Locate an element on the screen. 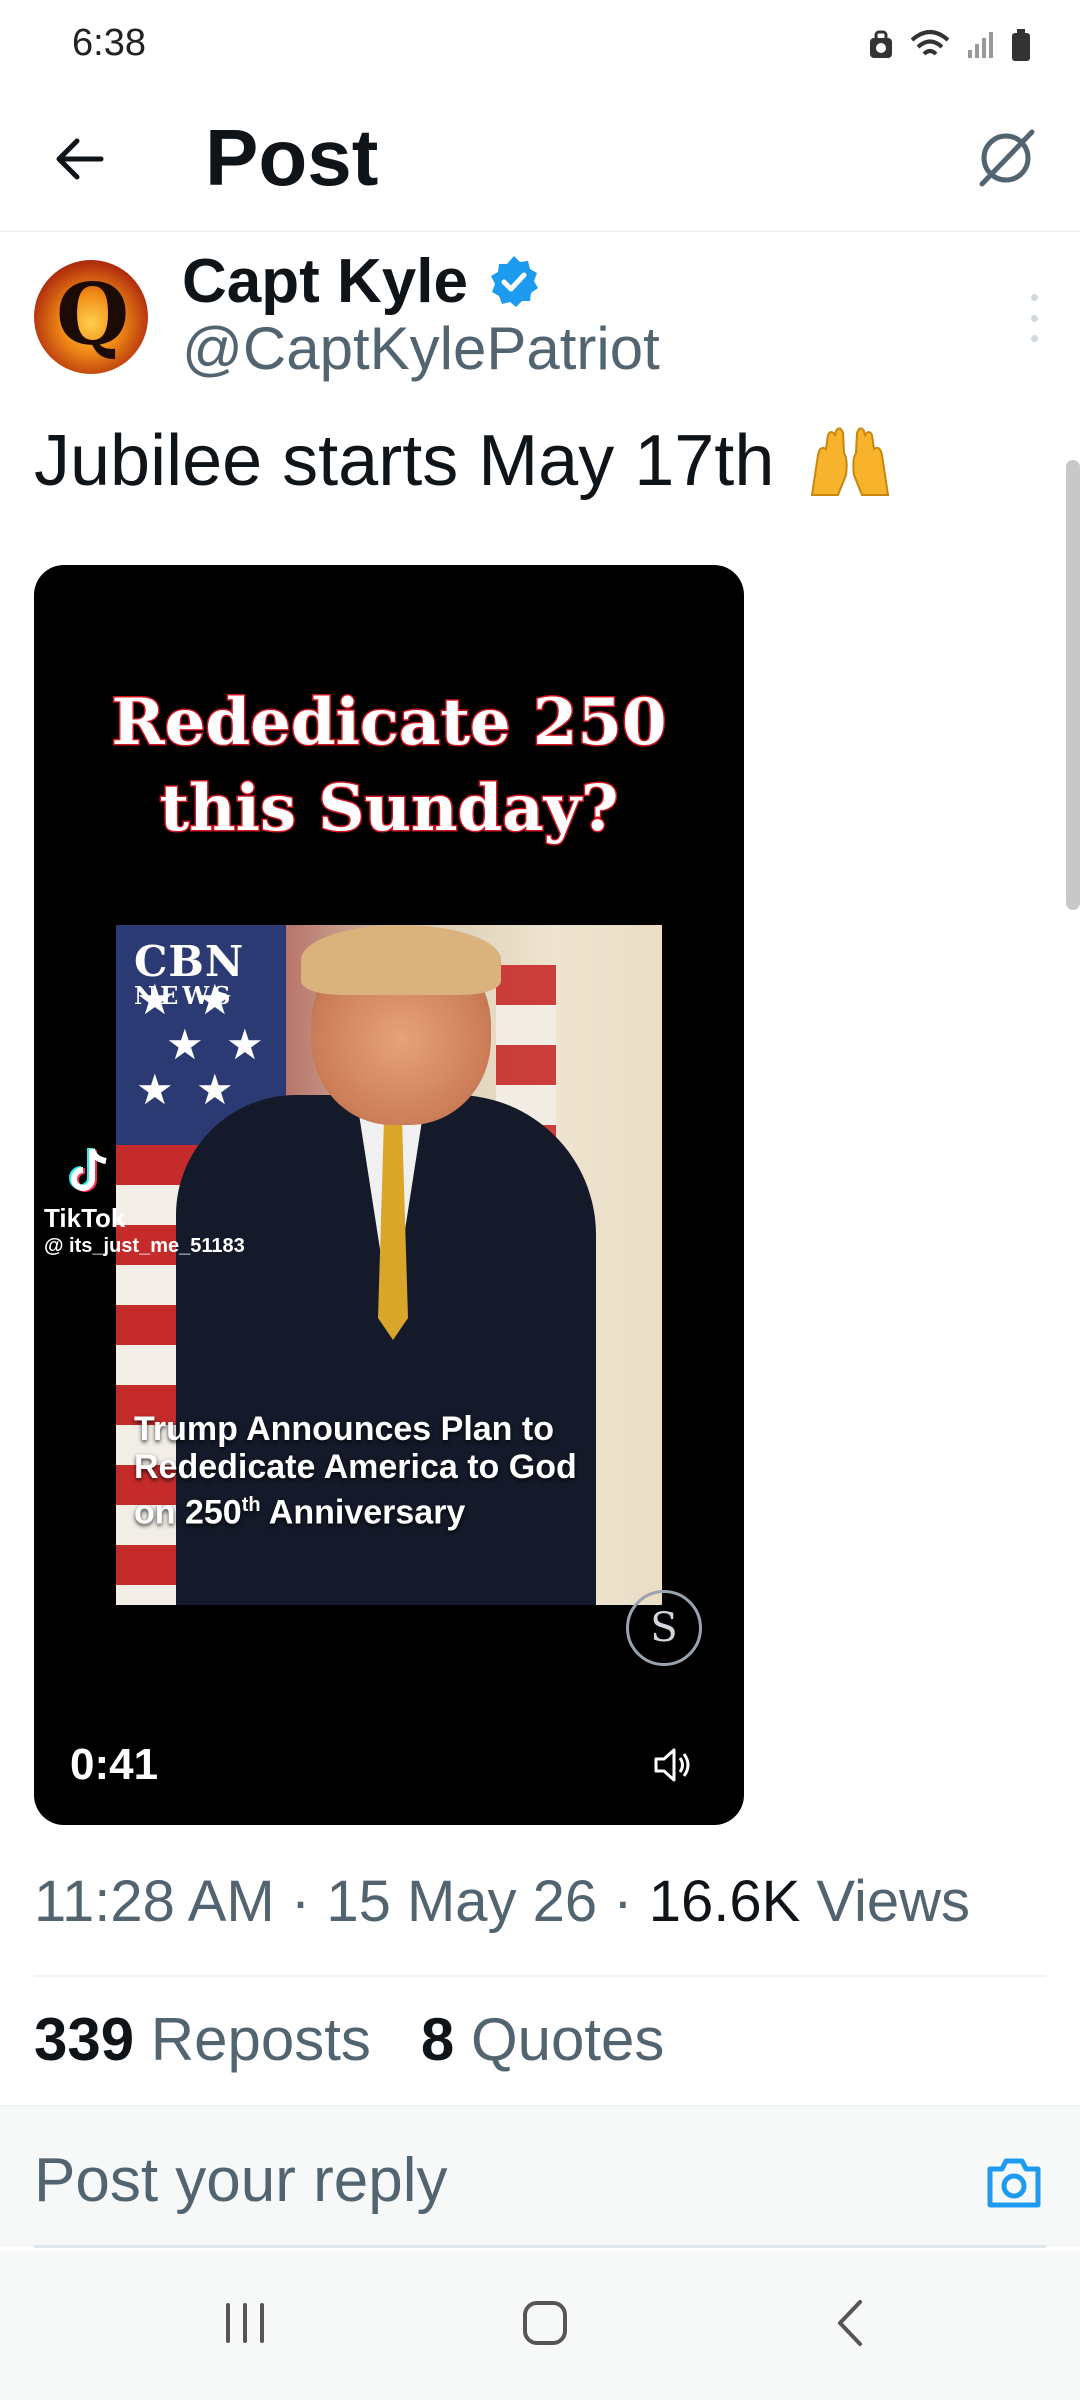  header: Post is located at coordinates (540, 161).